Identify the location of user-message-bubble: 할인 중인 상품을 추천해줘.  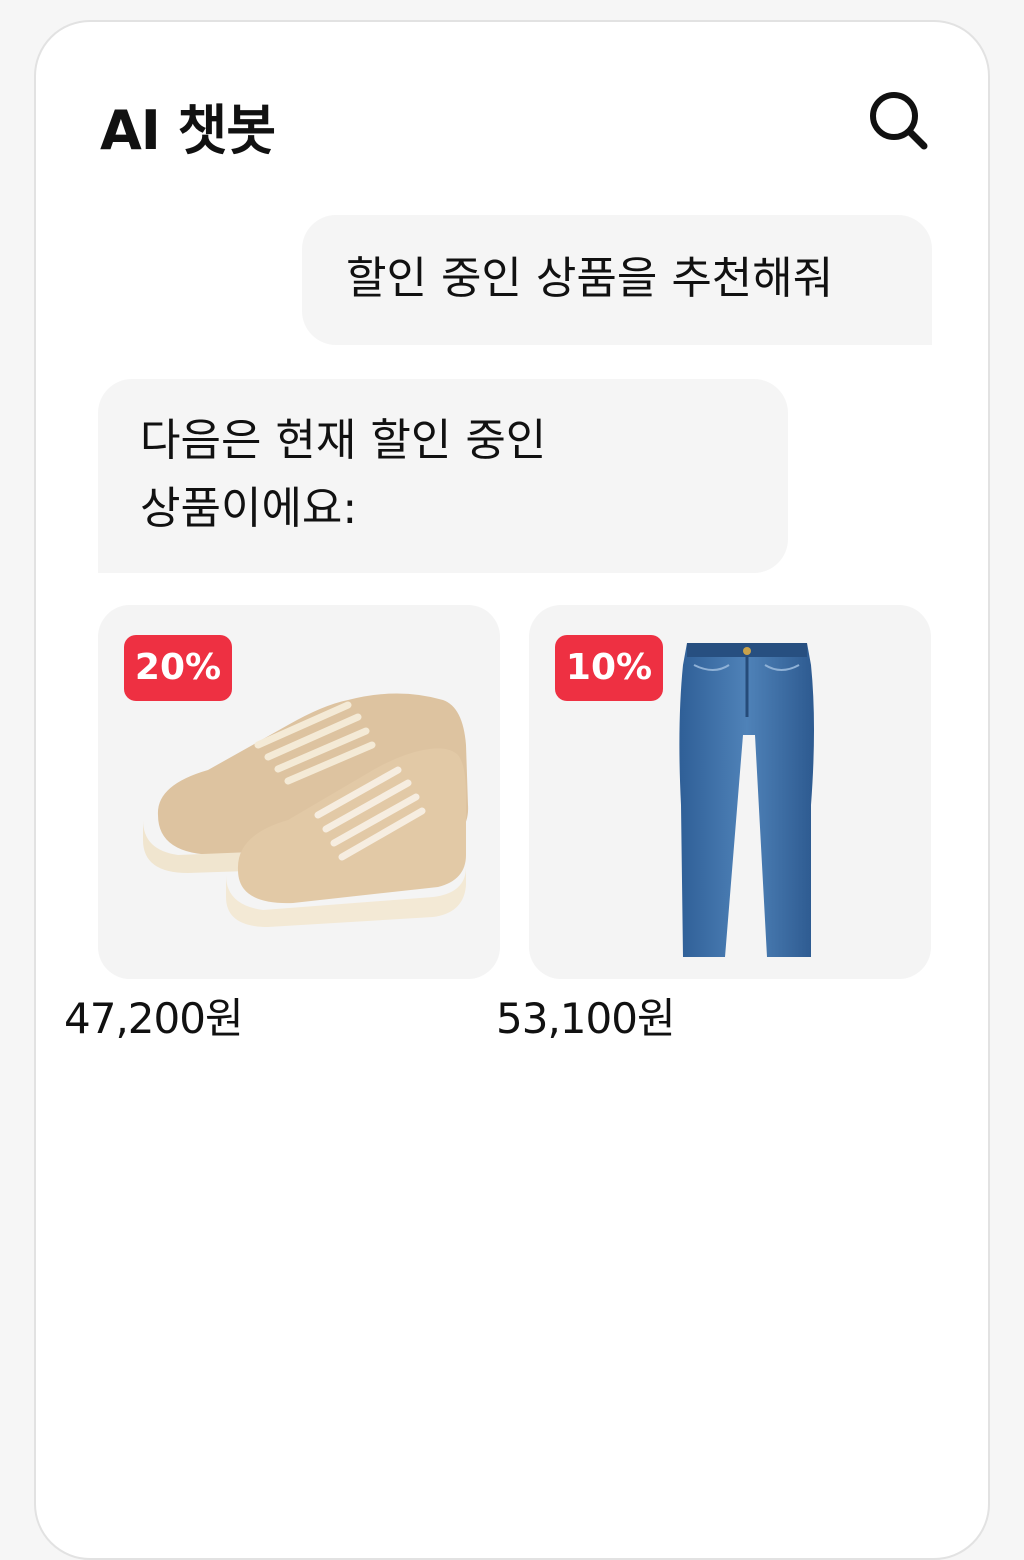
(617, 280).